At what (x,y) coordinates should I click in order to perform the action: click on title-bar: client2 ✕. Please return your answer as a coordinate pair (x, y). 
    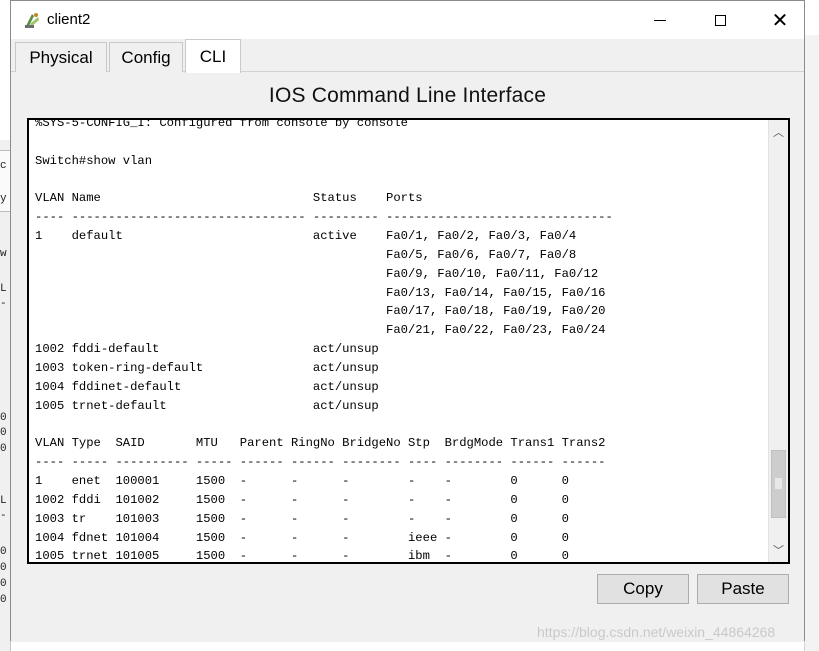
    Looking at the image, I should click on (407, 20).